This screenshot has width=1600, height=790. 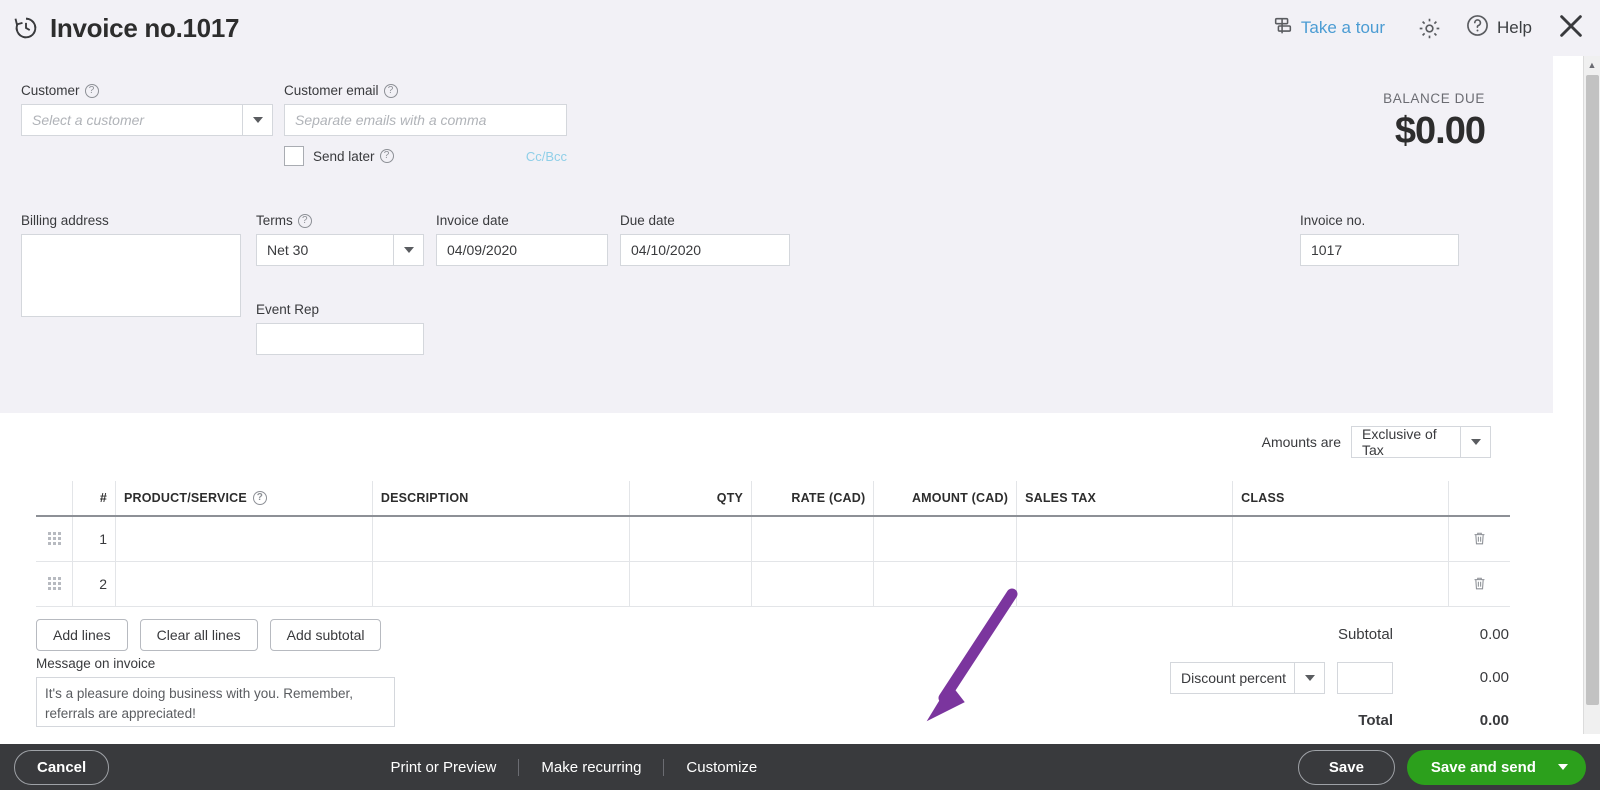 What do you see at coordinates (65, 220) in the screenshot?
I see `billing-address-label: Billing address` at bounding box center [65, 220].